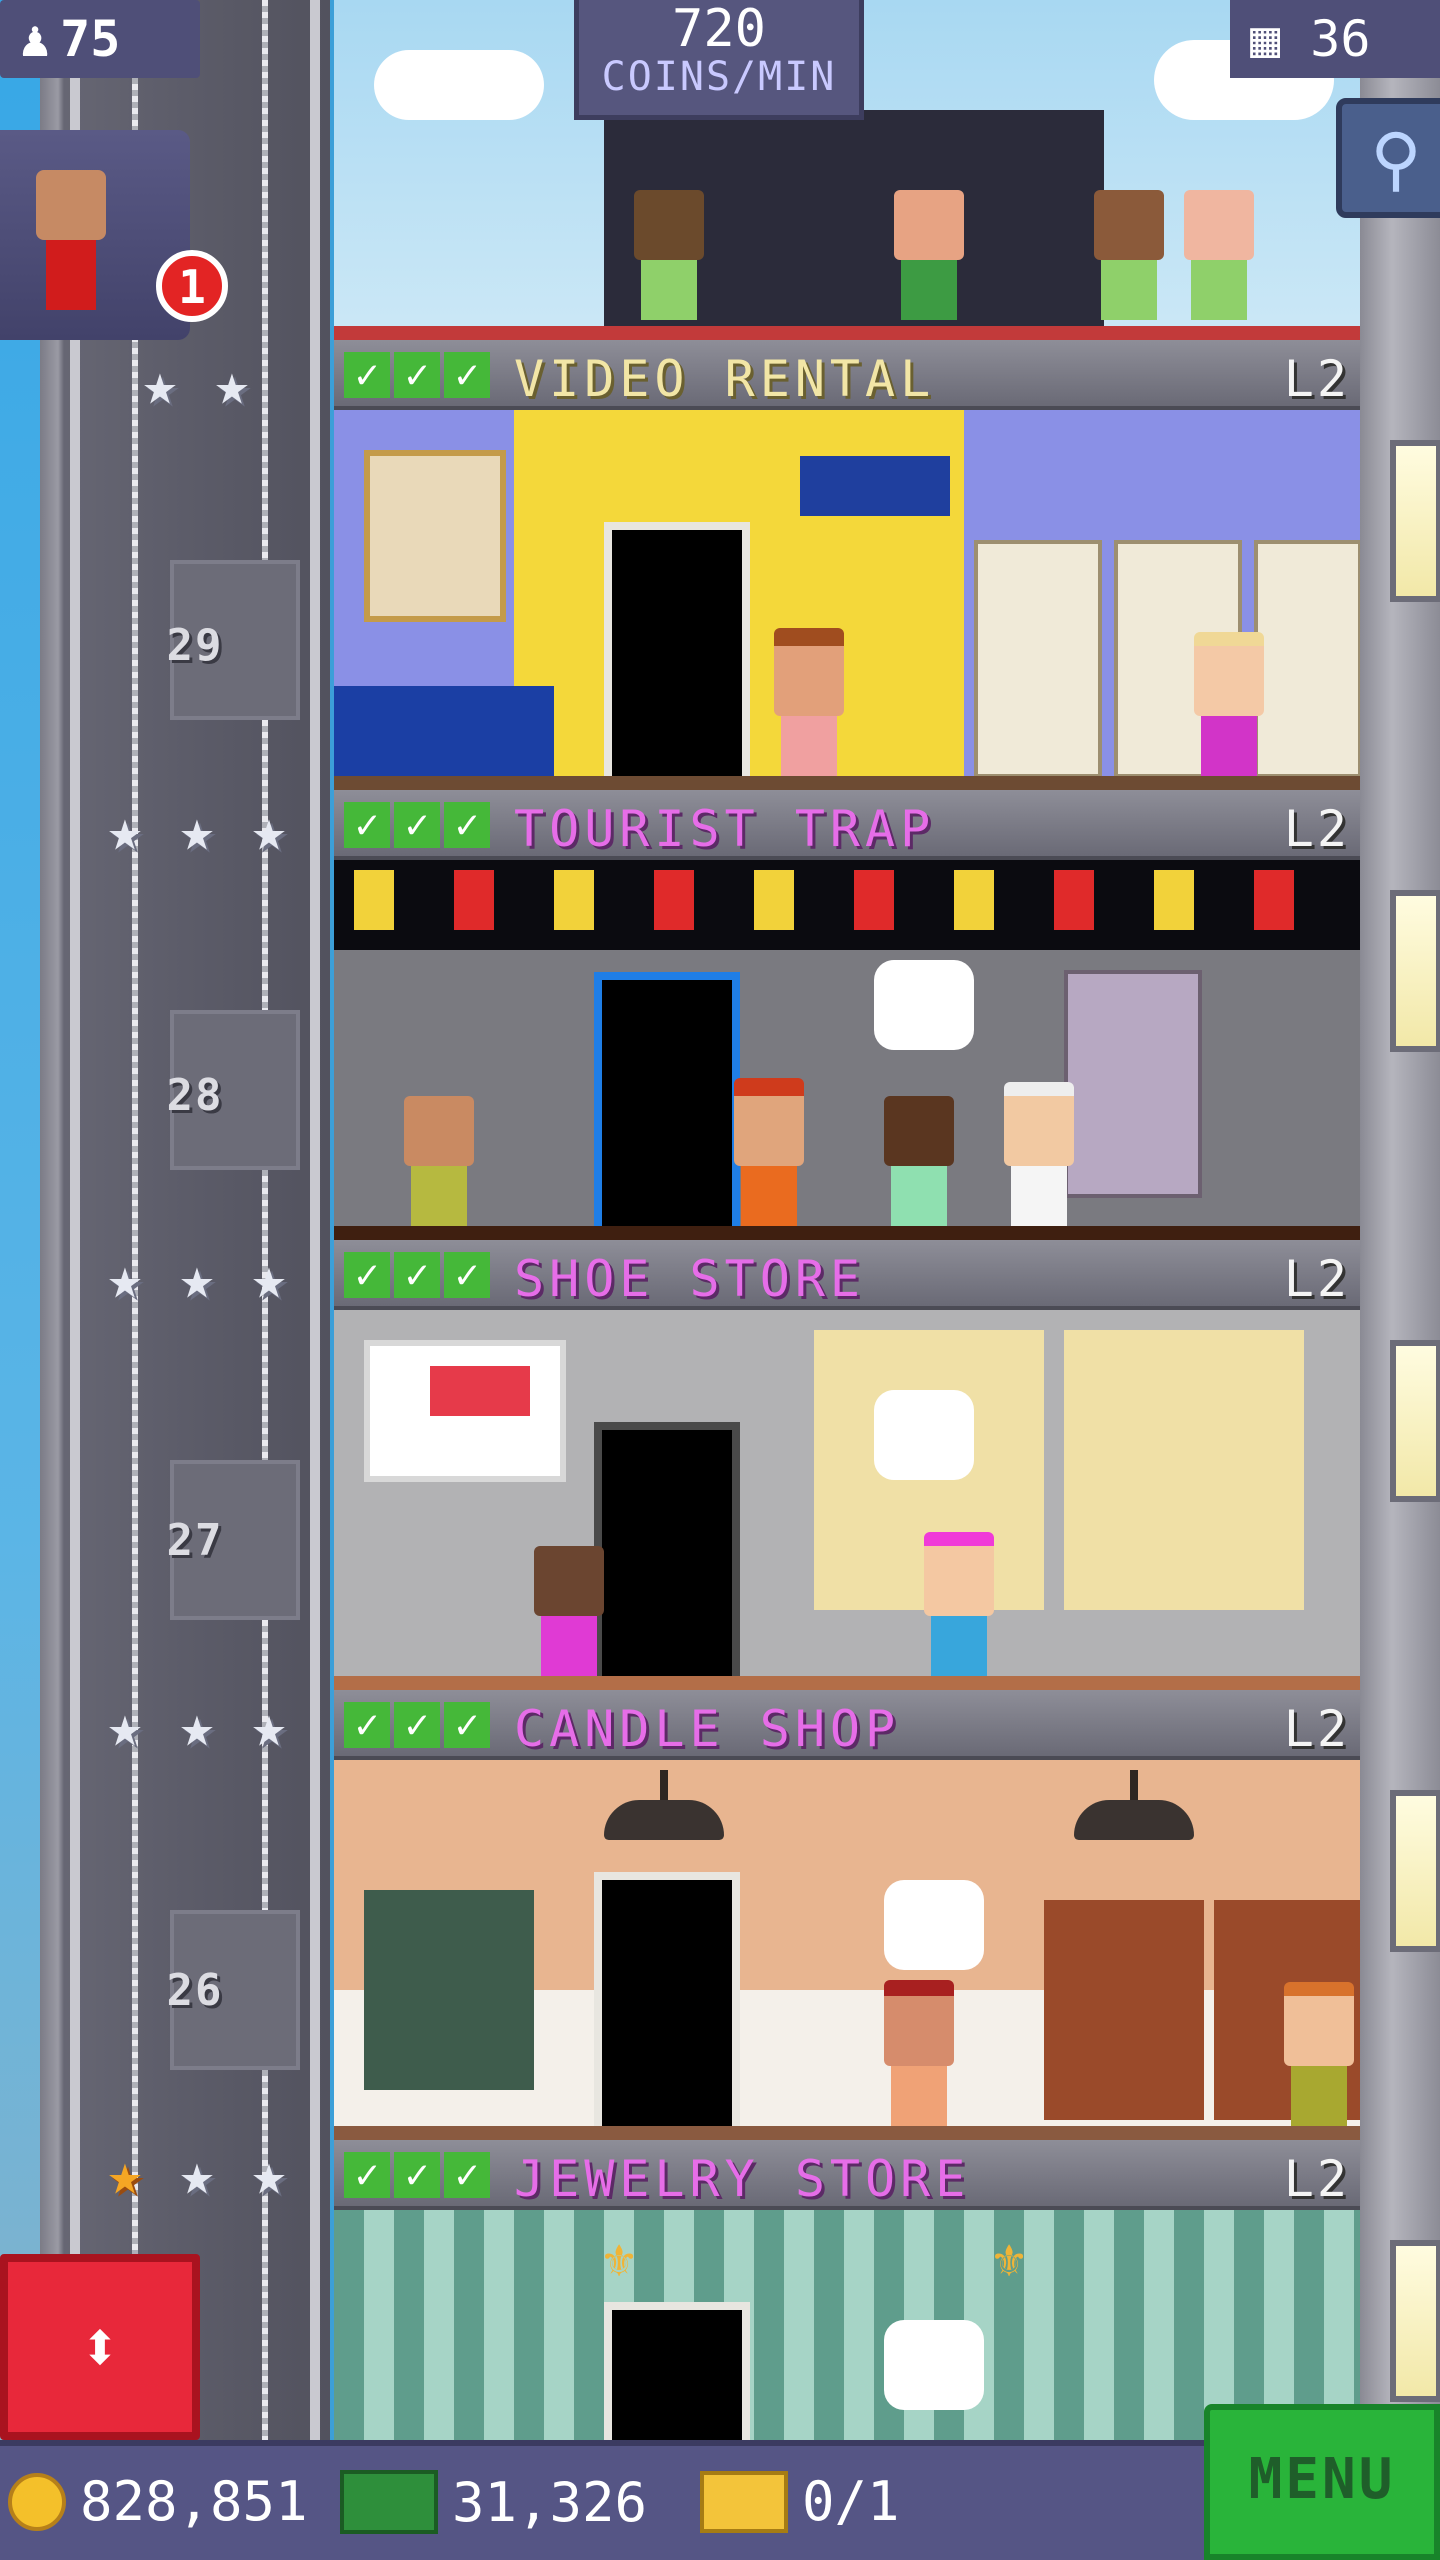 This screenshot has height=2560, width=1440. Describe the element at coordinates (847, 2290) in the screenshot. I see `floor-jewelry-store: ✓ ✓ ✓ JEWELRY STORE L2 ⚜ ⚜` at that location.